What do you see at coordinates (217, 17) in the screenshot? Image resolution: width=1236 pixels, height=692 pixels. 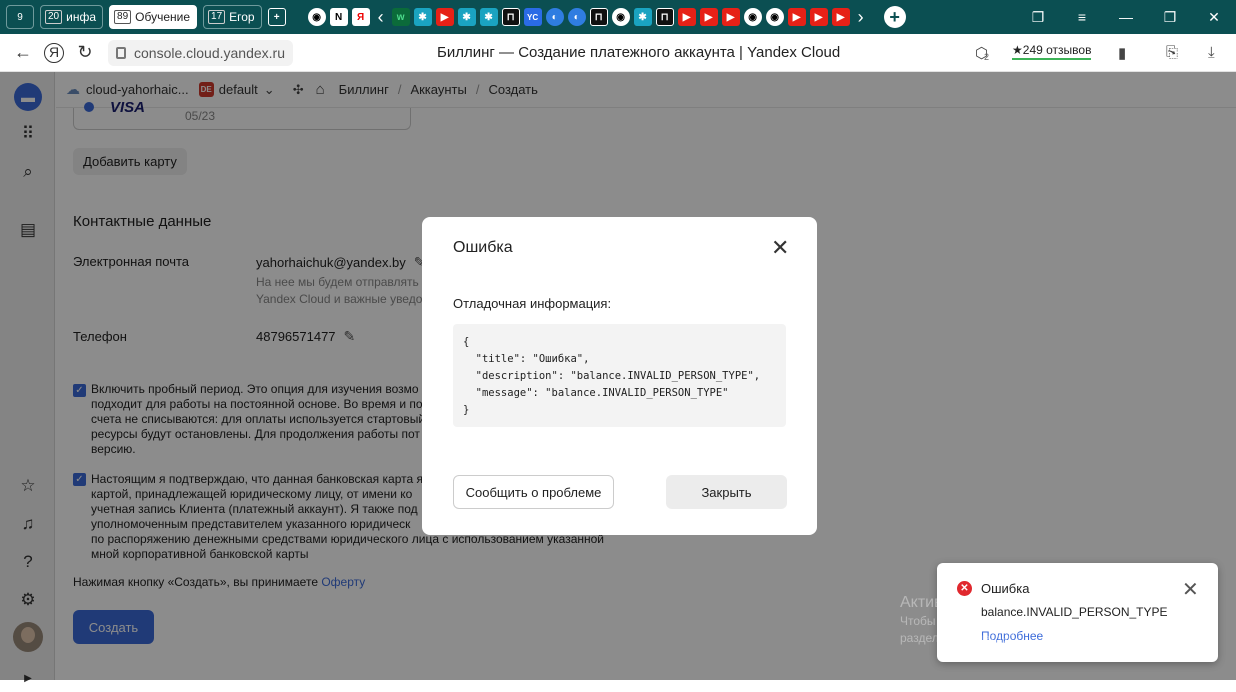 I see `tab-group-count: 17` at bounding box center [217, 17].